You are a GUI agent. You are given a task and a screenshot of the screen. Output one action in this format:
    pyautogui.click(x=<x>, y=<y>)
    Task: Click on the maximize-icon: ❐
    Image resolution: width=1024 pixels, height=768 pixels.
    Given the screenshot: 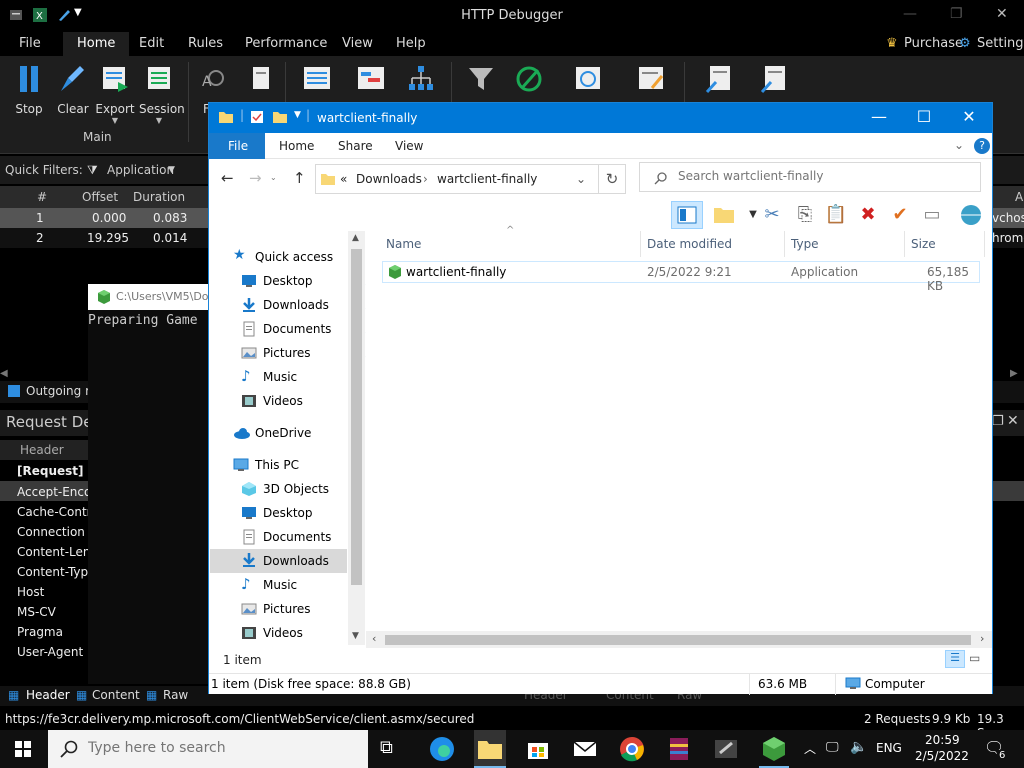 What is the action you would take?
    pyautogui.click(x=956, y=14)
    